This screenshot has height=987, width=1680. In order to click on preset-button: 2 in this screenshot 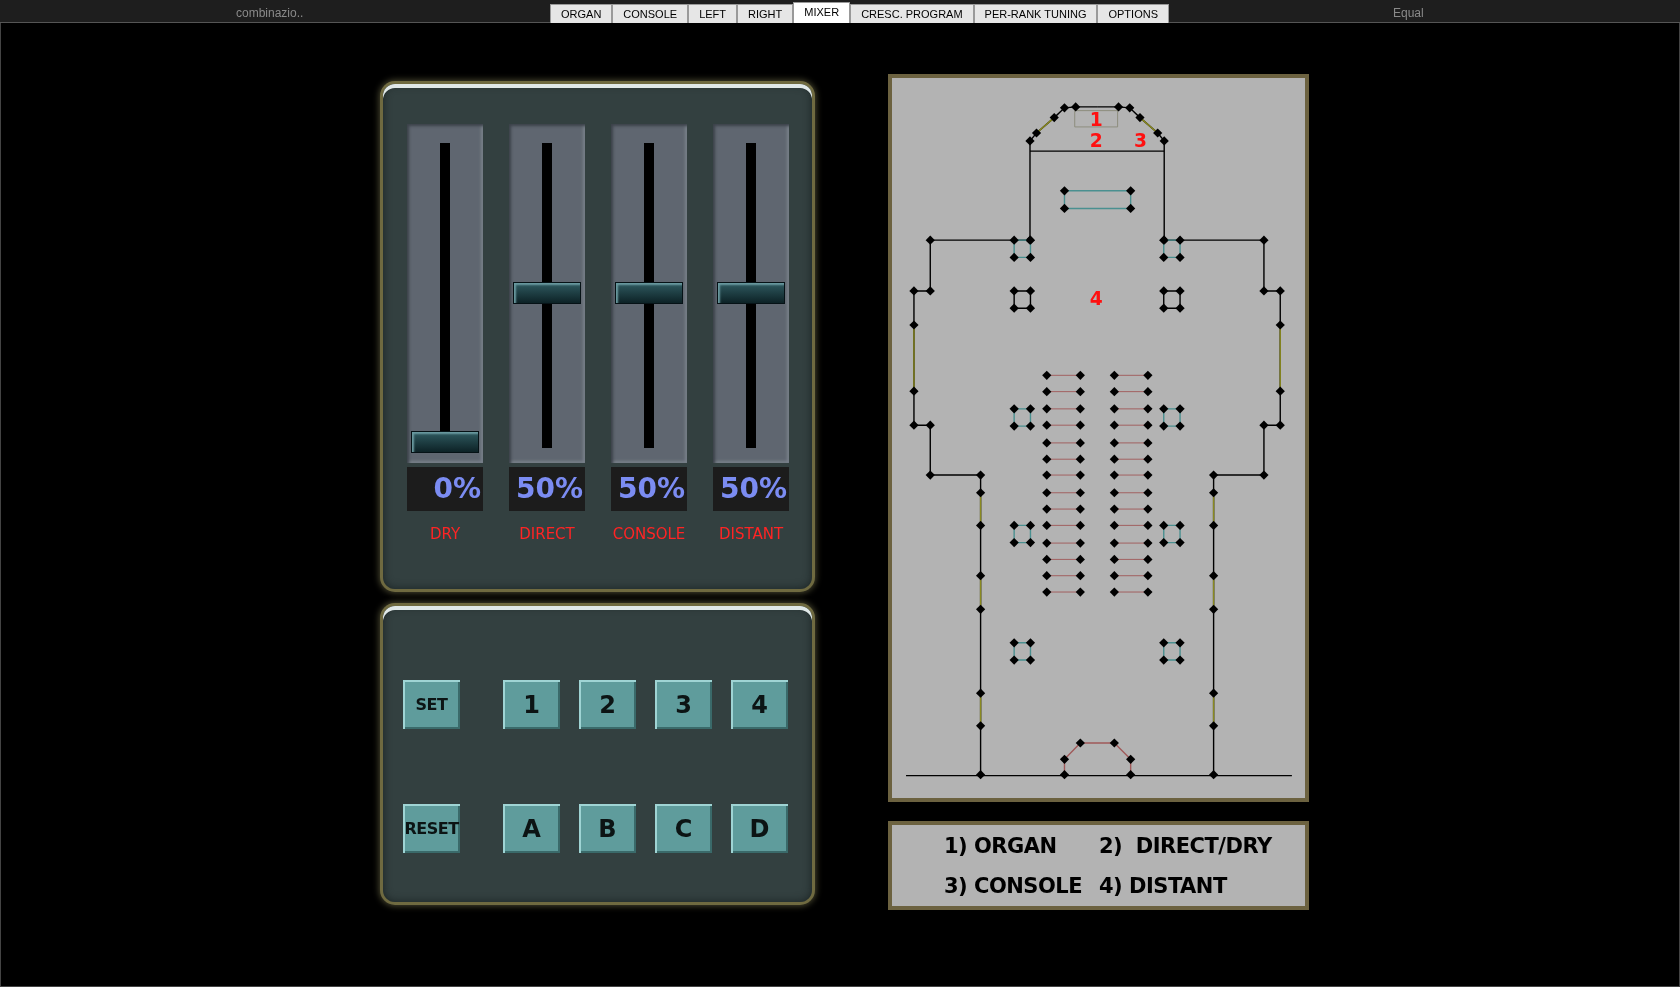, I will do `click(607, 704)`.